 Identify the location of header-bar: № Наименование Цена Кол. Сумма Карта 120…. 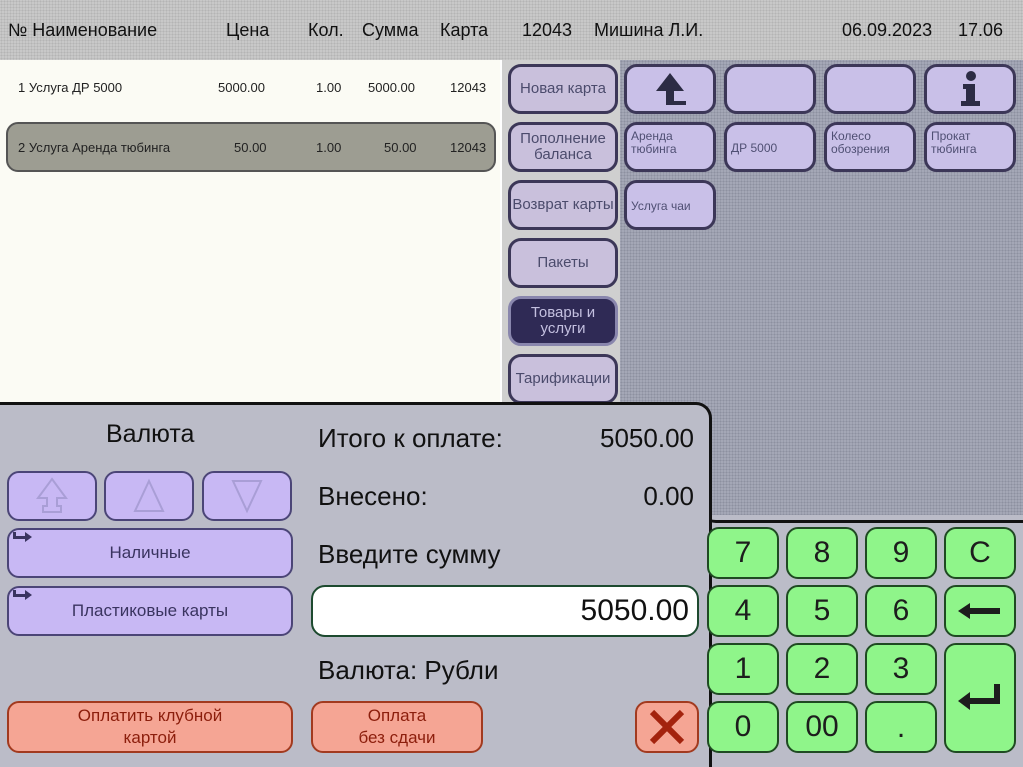
(511, 30).